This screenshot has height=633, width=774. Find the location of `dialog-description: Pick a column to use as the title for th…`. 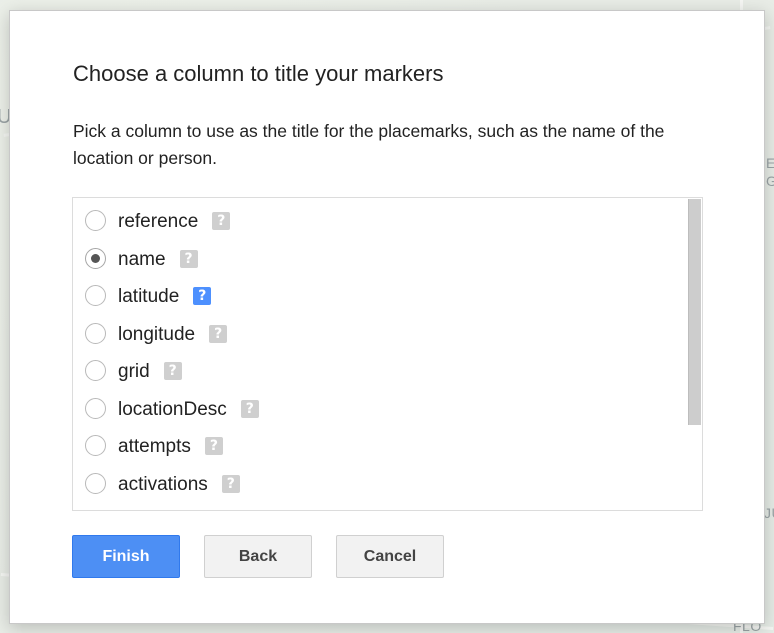

dialog-description: Pick a column to use as the title for th… is located at coordinates (369, 144).